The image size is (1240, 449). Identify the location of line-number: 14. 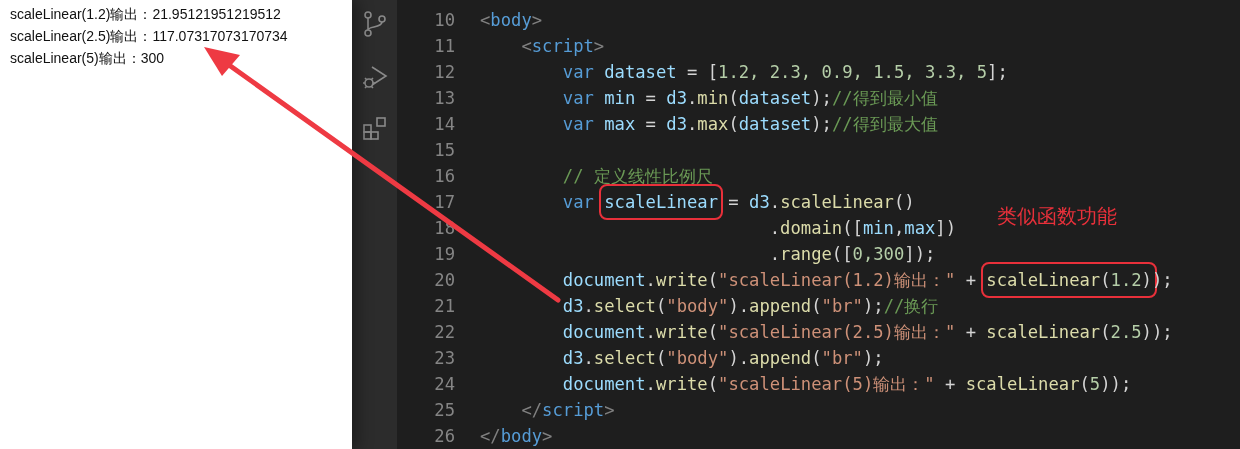
(444, 124).